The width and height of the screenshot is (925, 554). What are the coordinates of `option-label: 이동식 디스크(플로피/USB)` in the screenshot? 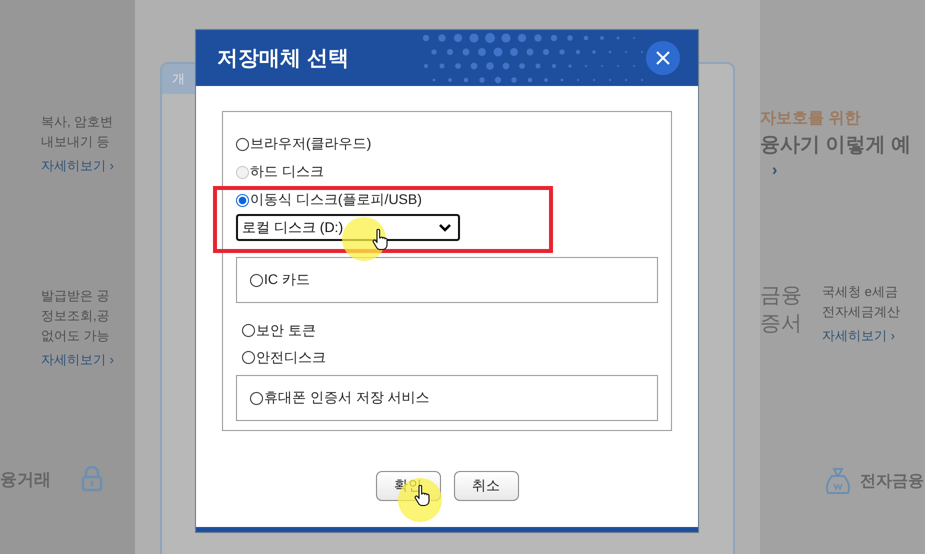 It's located at (336, 200).